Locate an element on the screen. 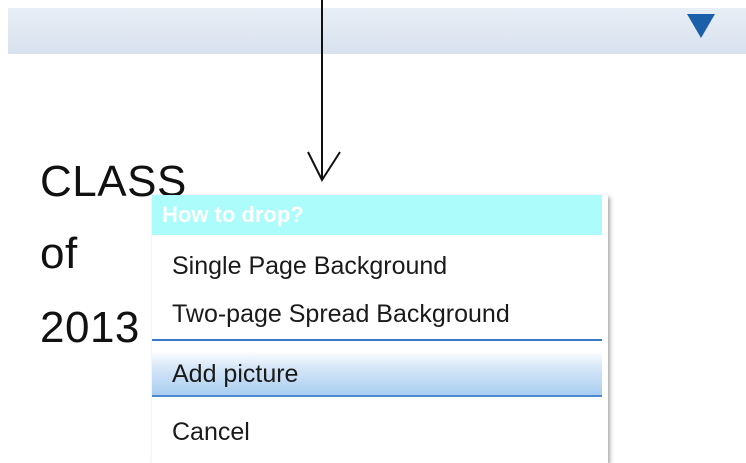 Image resolution: width=746 pixels, height=463 pixels. menu-item-add-picture: Add picture is located at coordinates (377, 374).